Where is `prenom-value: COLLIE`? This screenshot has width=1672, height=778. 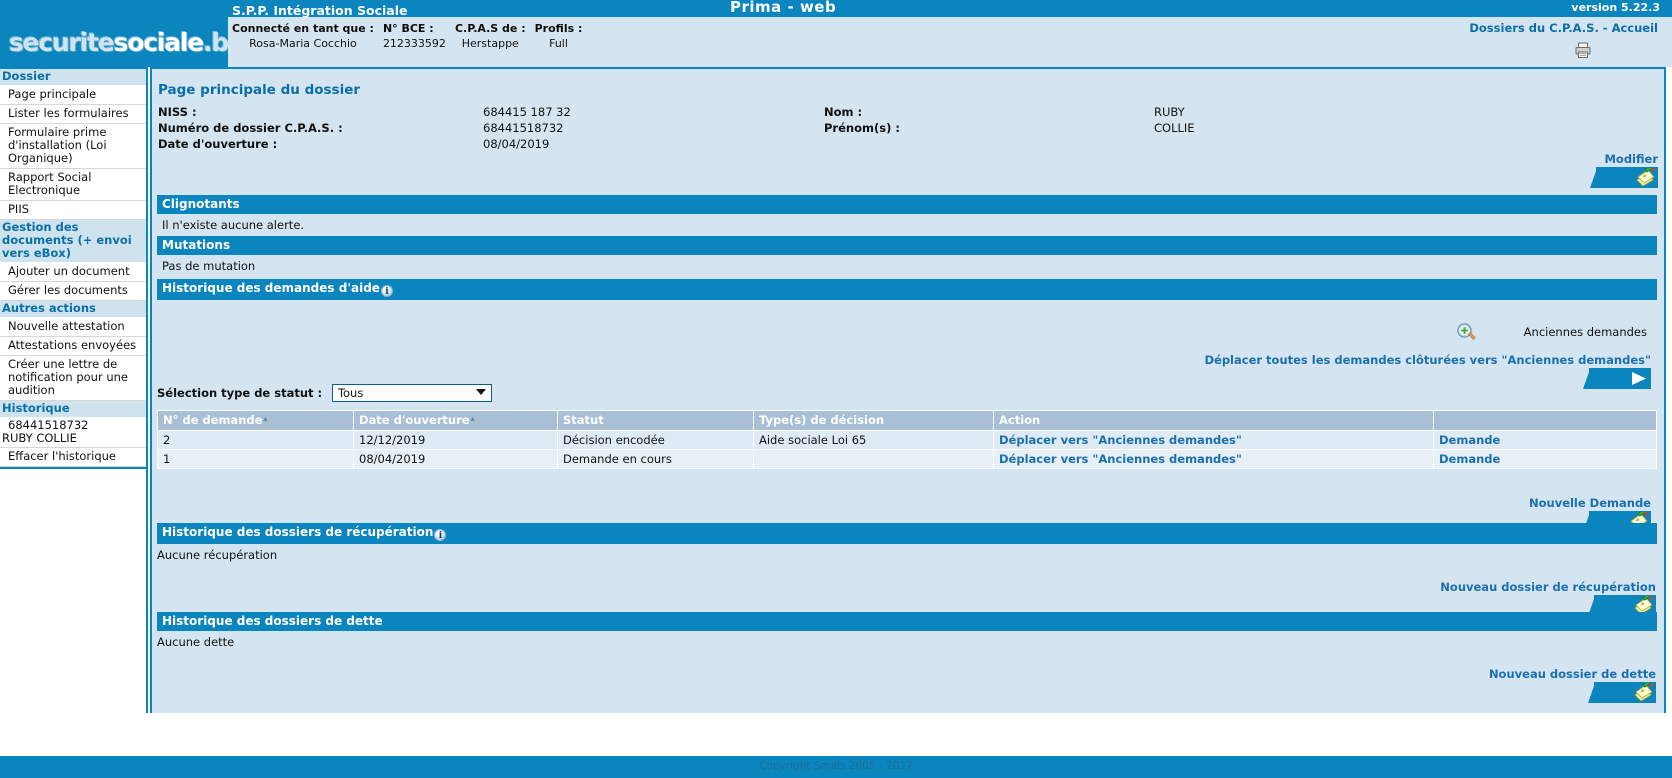
prenom-value: COLLIE is located at coordinates (1174, 128).